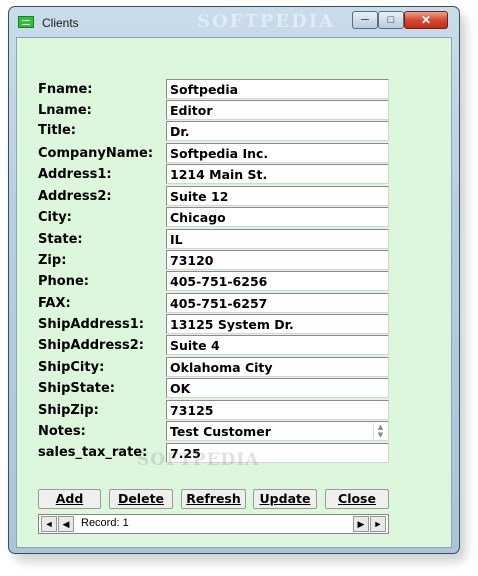 This screenshot has height=576, width=478. Describe the element at coordinates (52, 260) in the screenshot. I see `label-zip: Zip:` at that location.